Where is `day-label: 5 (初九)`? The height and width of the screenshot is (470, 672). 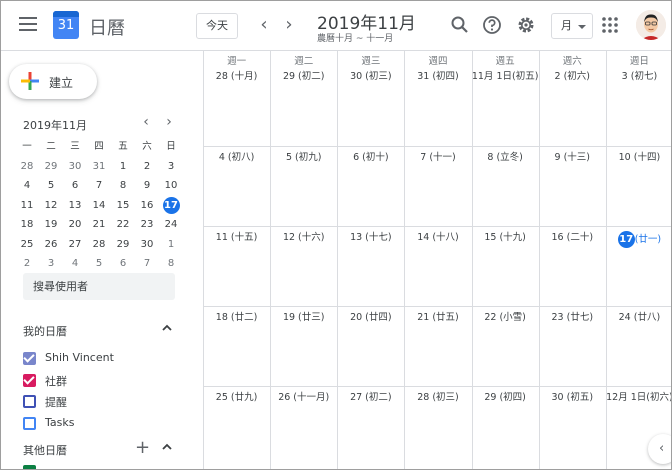
day-label: 5 (初九) is located at coordinates (303, 158).